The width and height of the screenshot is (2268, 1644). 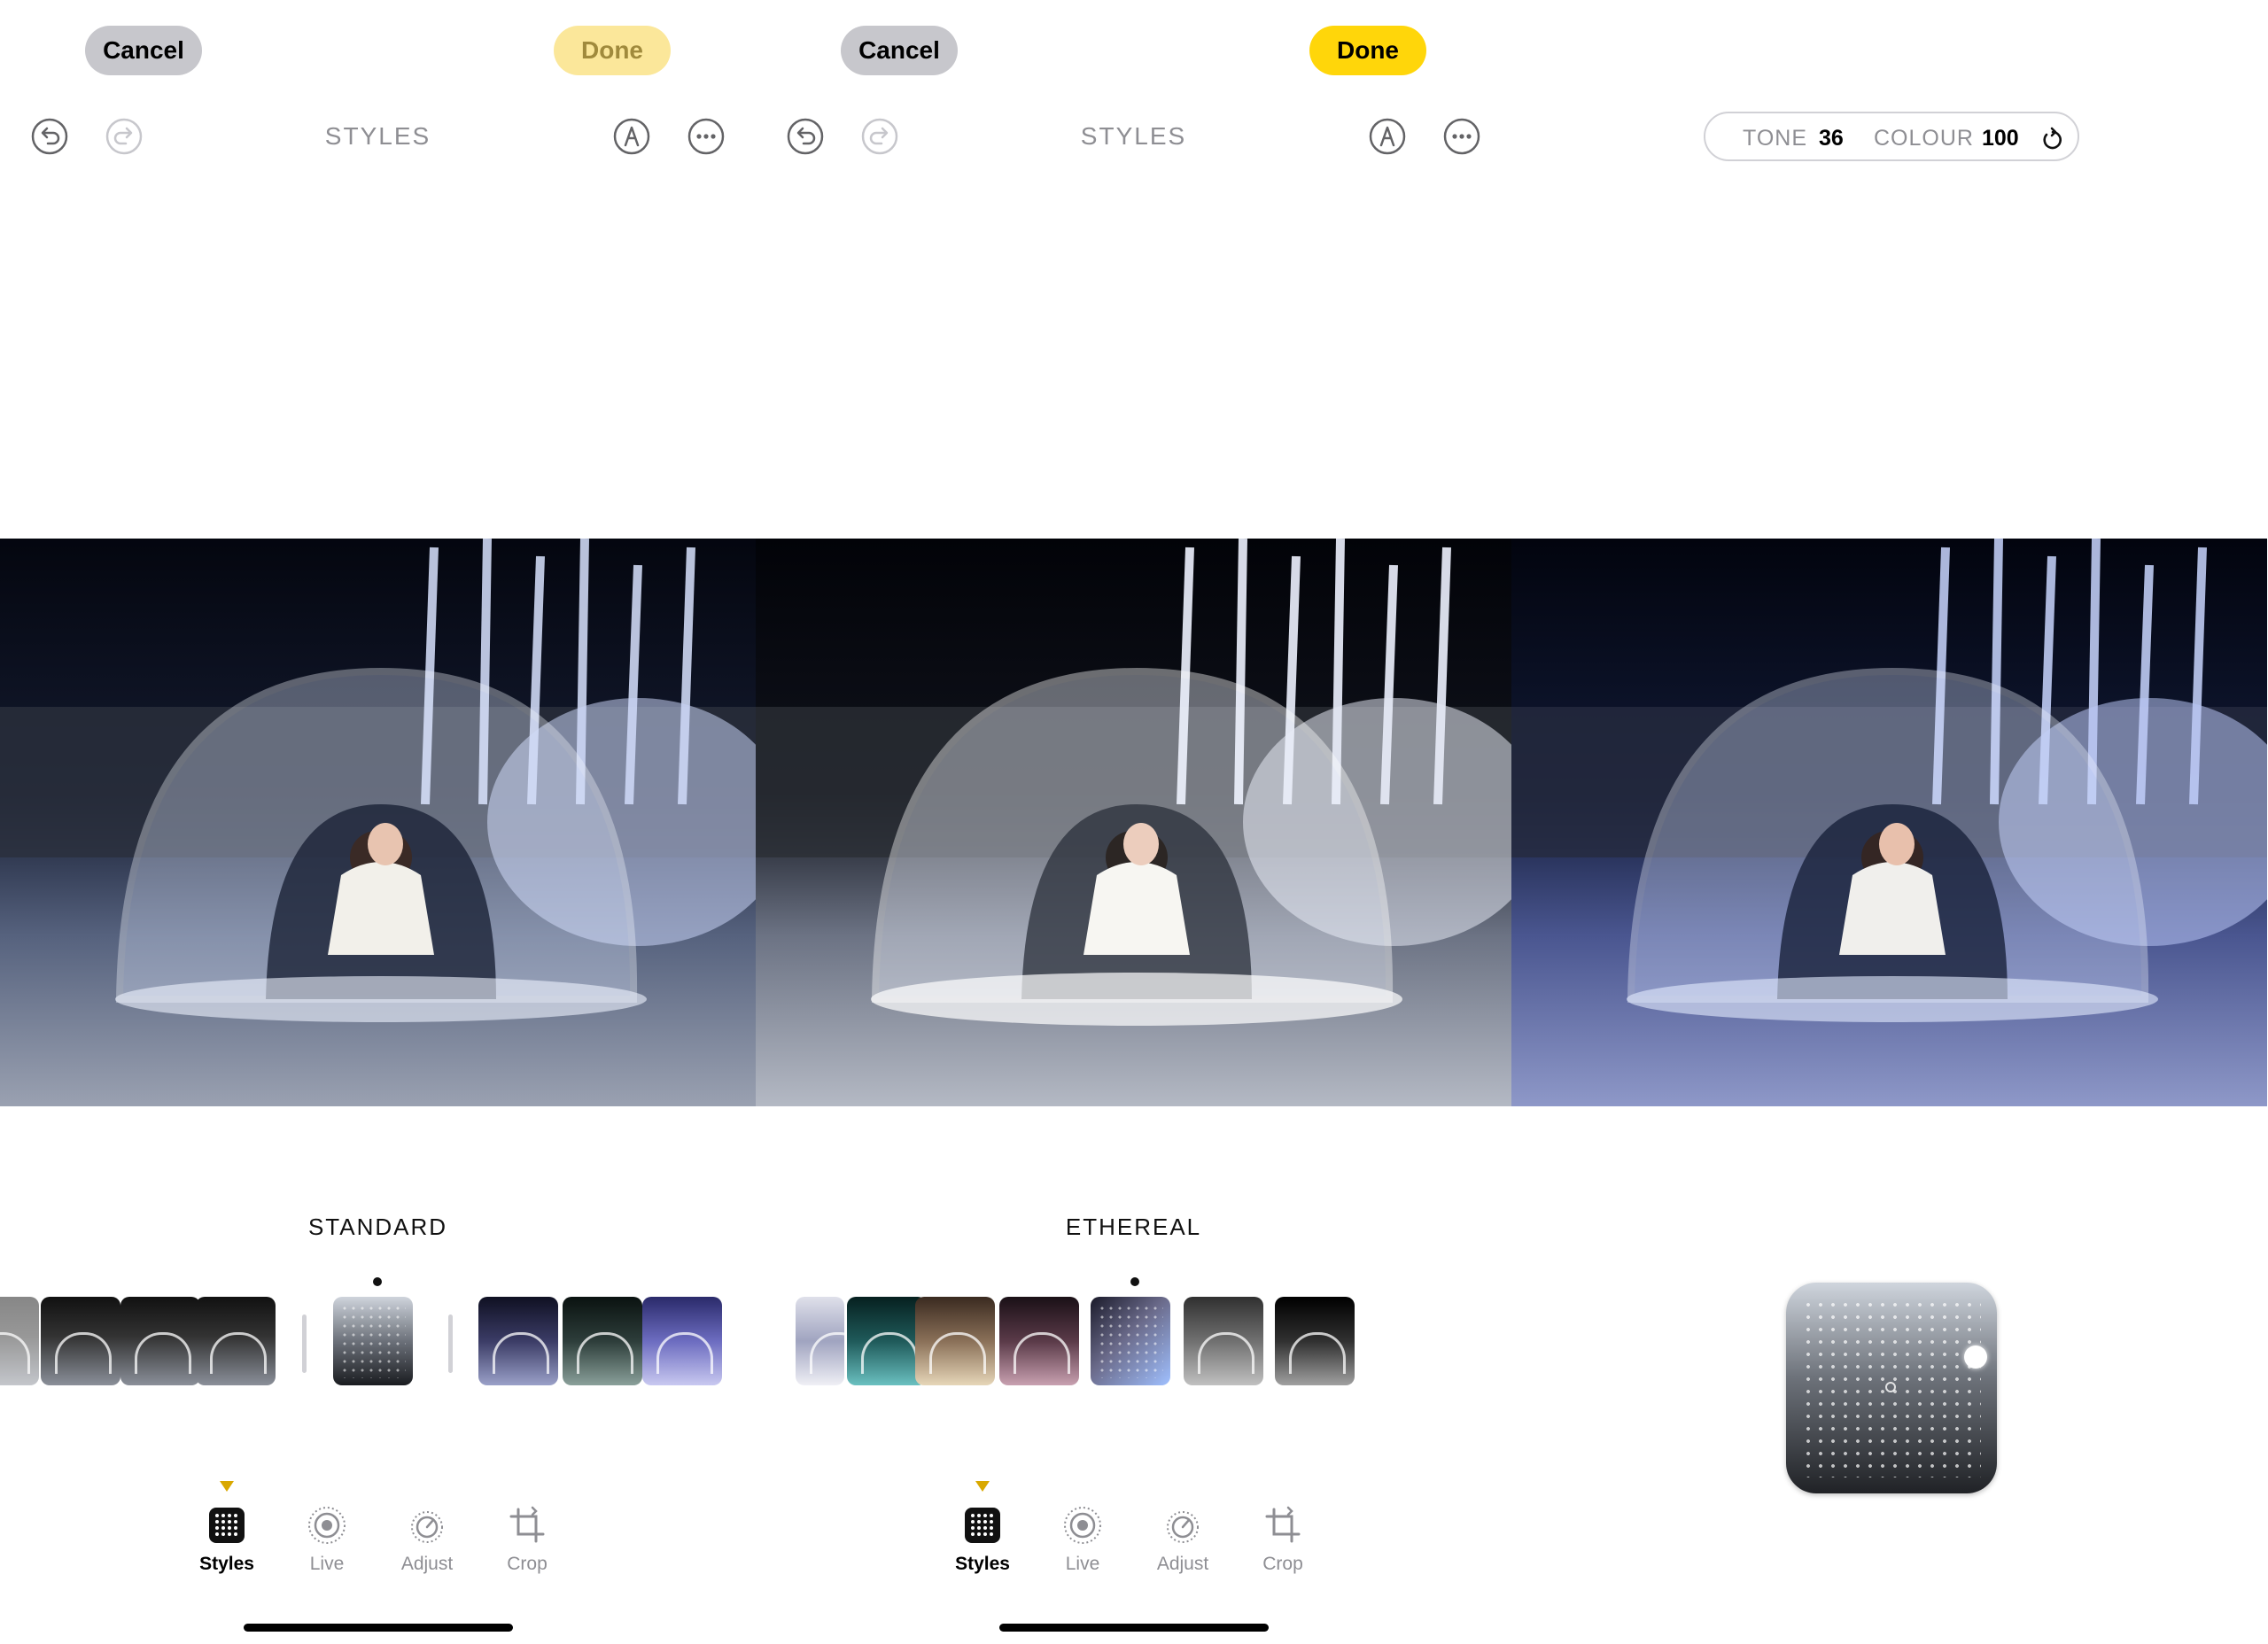 What do you see at coordinates (1924, 138) in the screenshot?
I see `colour-label: COLOUR` at bounding box center [1924, 138].